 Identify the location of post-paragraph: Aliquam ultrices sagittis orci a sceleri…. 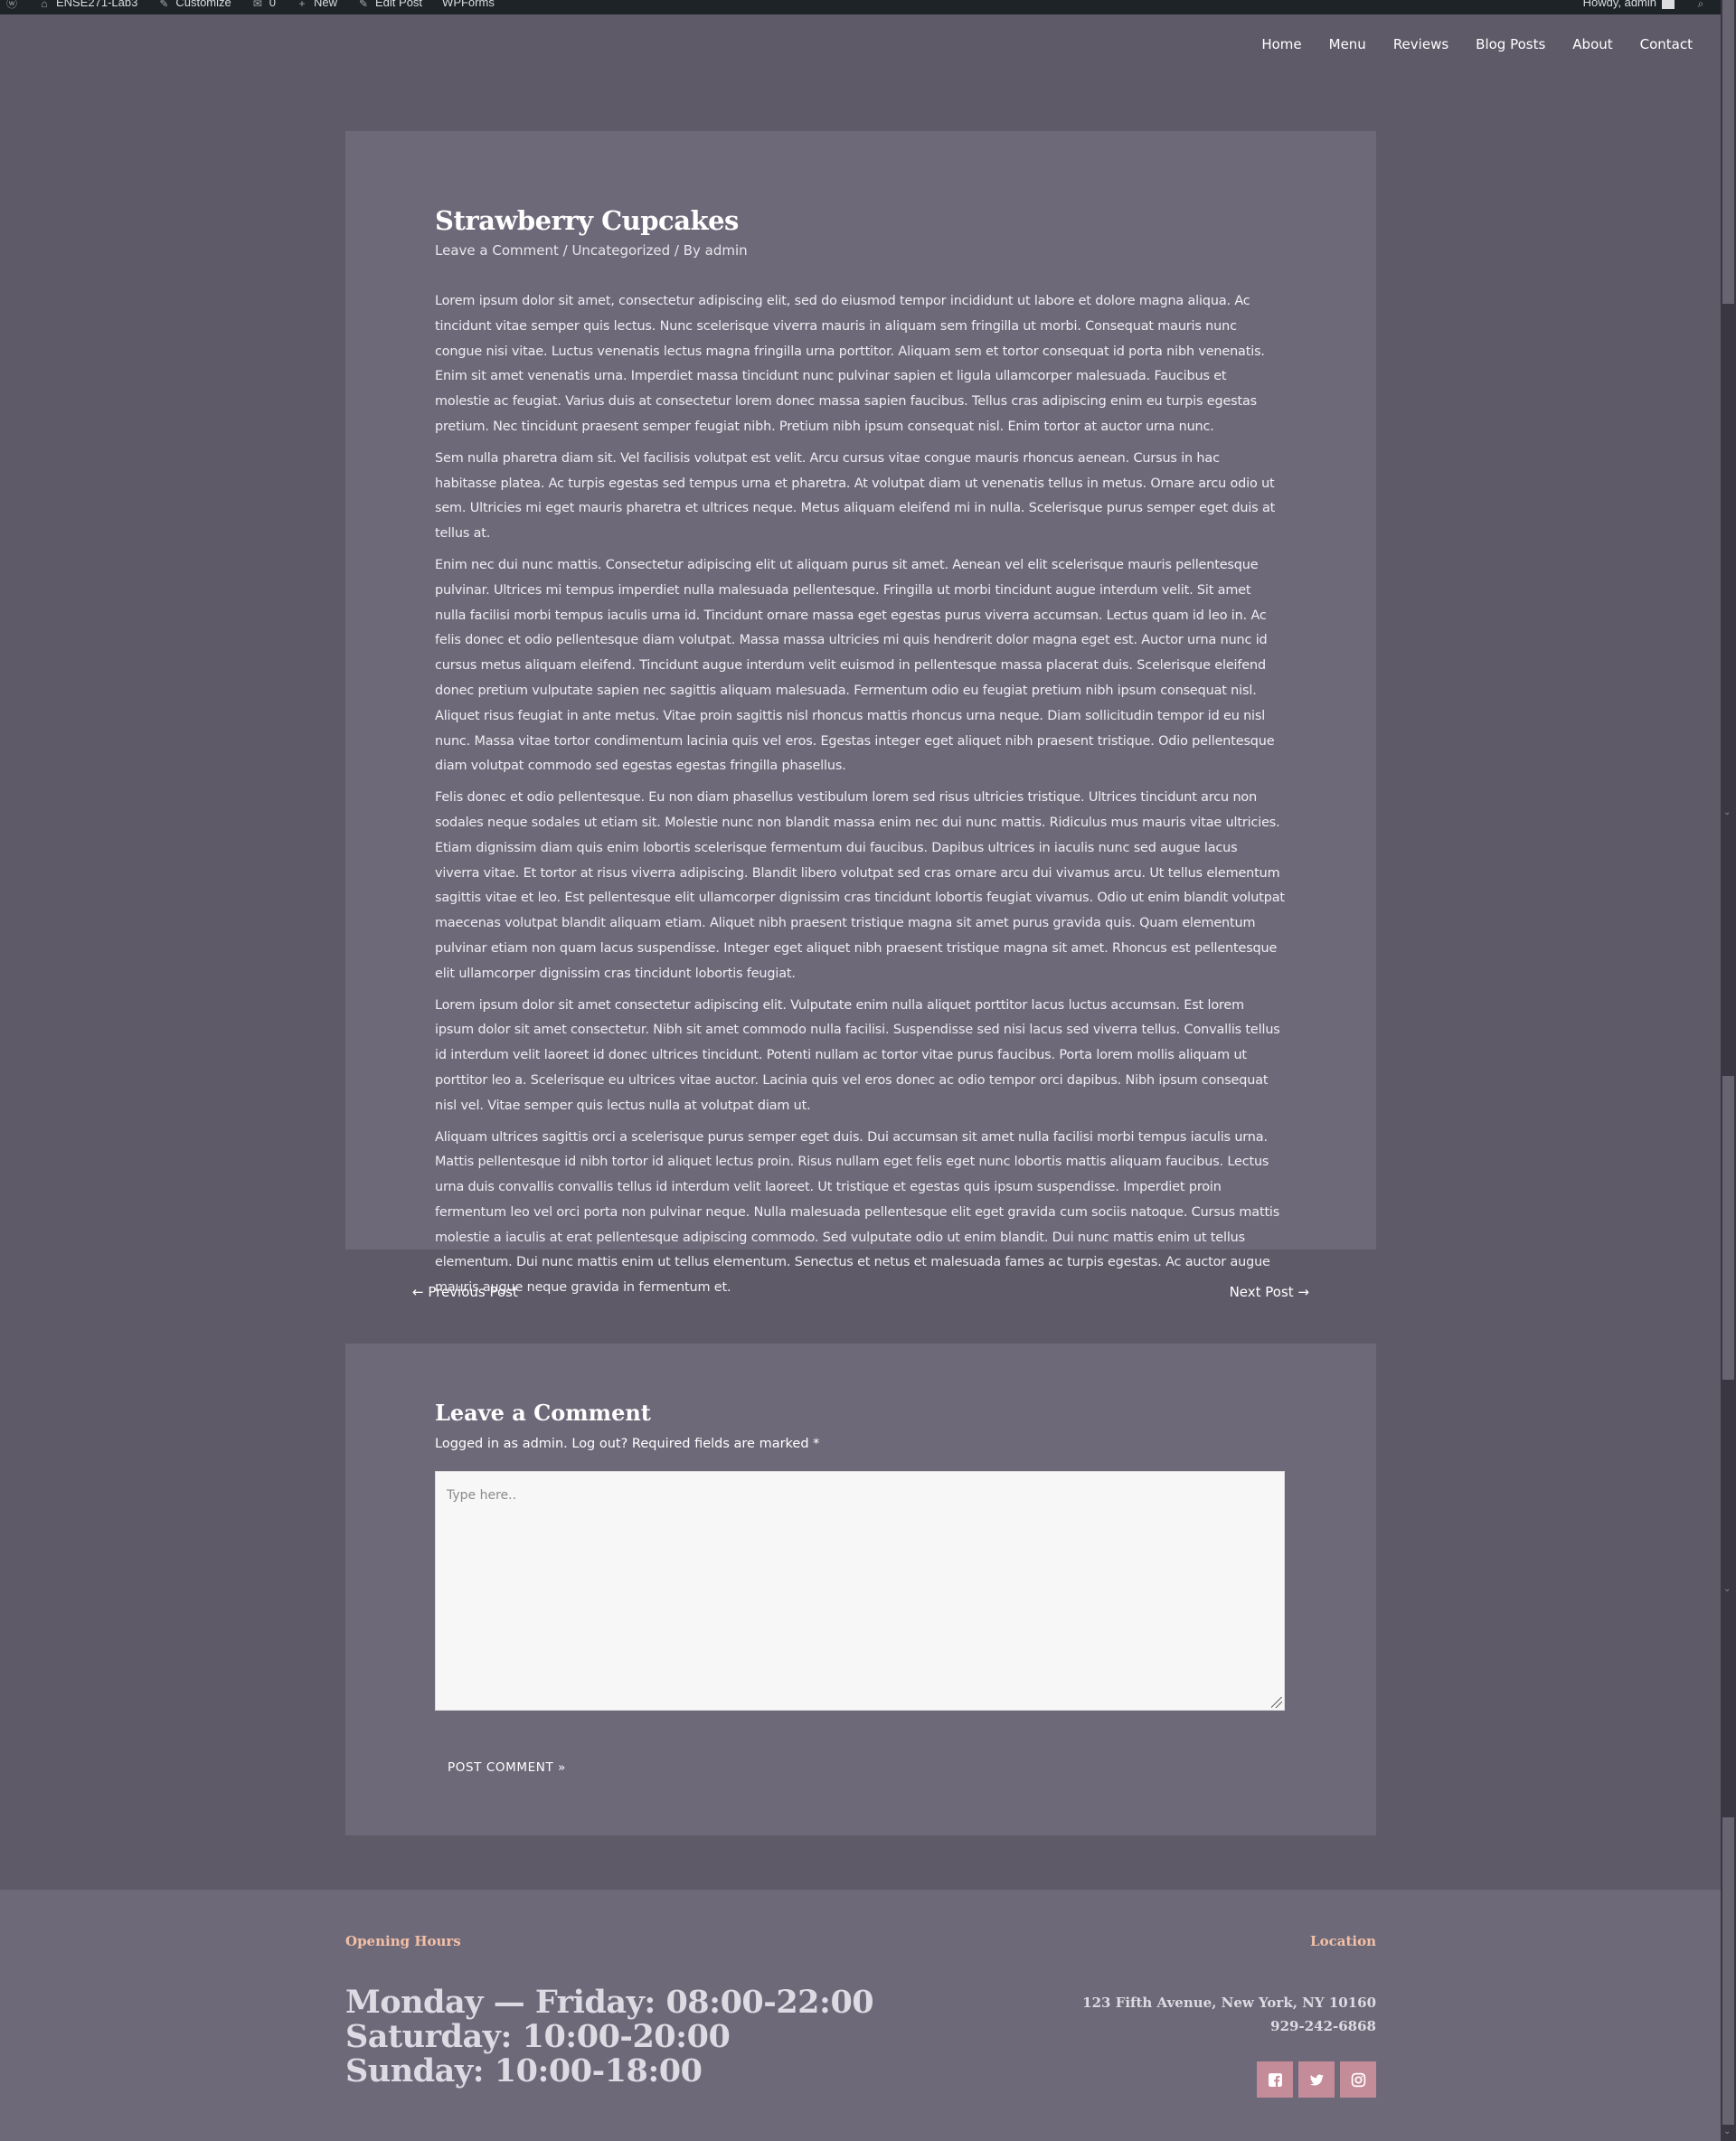
(858, 1212).